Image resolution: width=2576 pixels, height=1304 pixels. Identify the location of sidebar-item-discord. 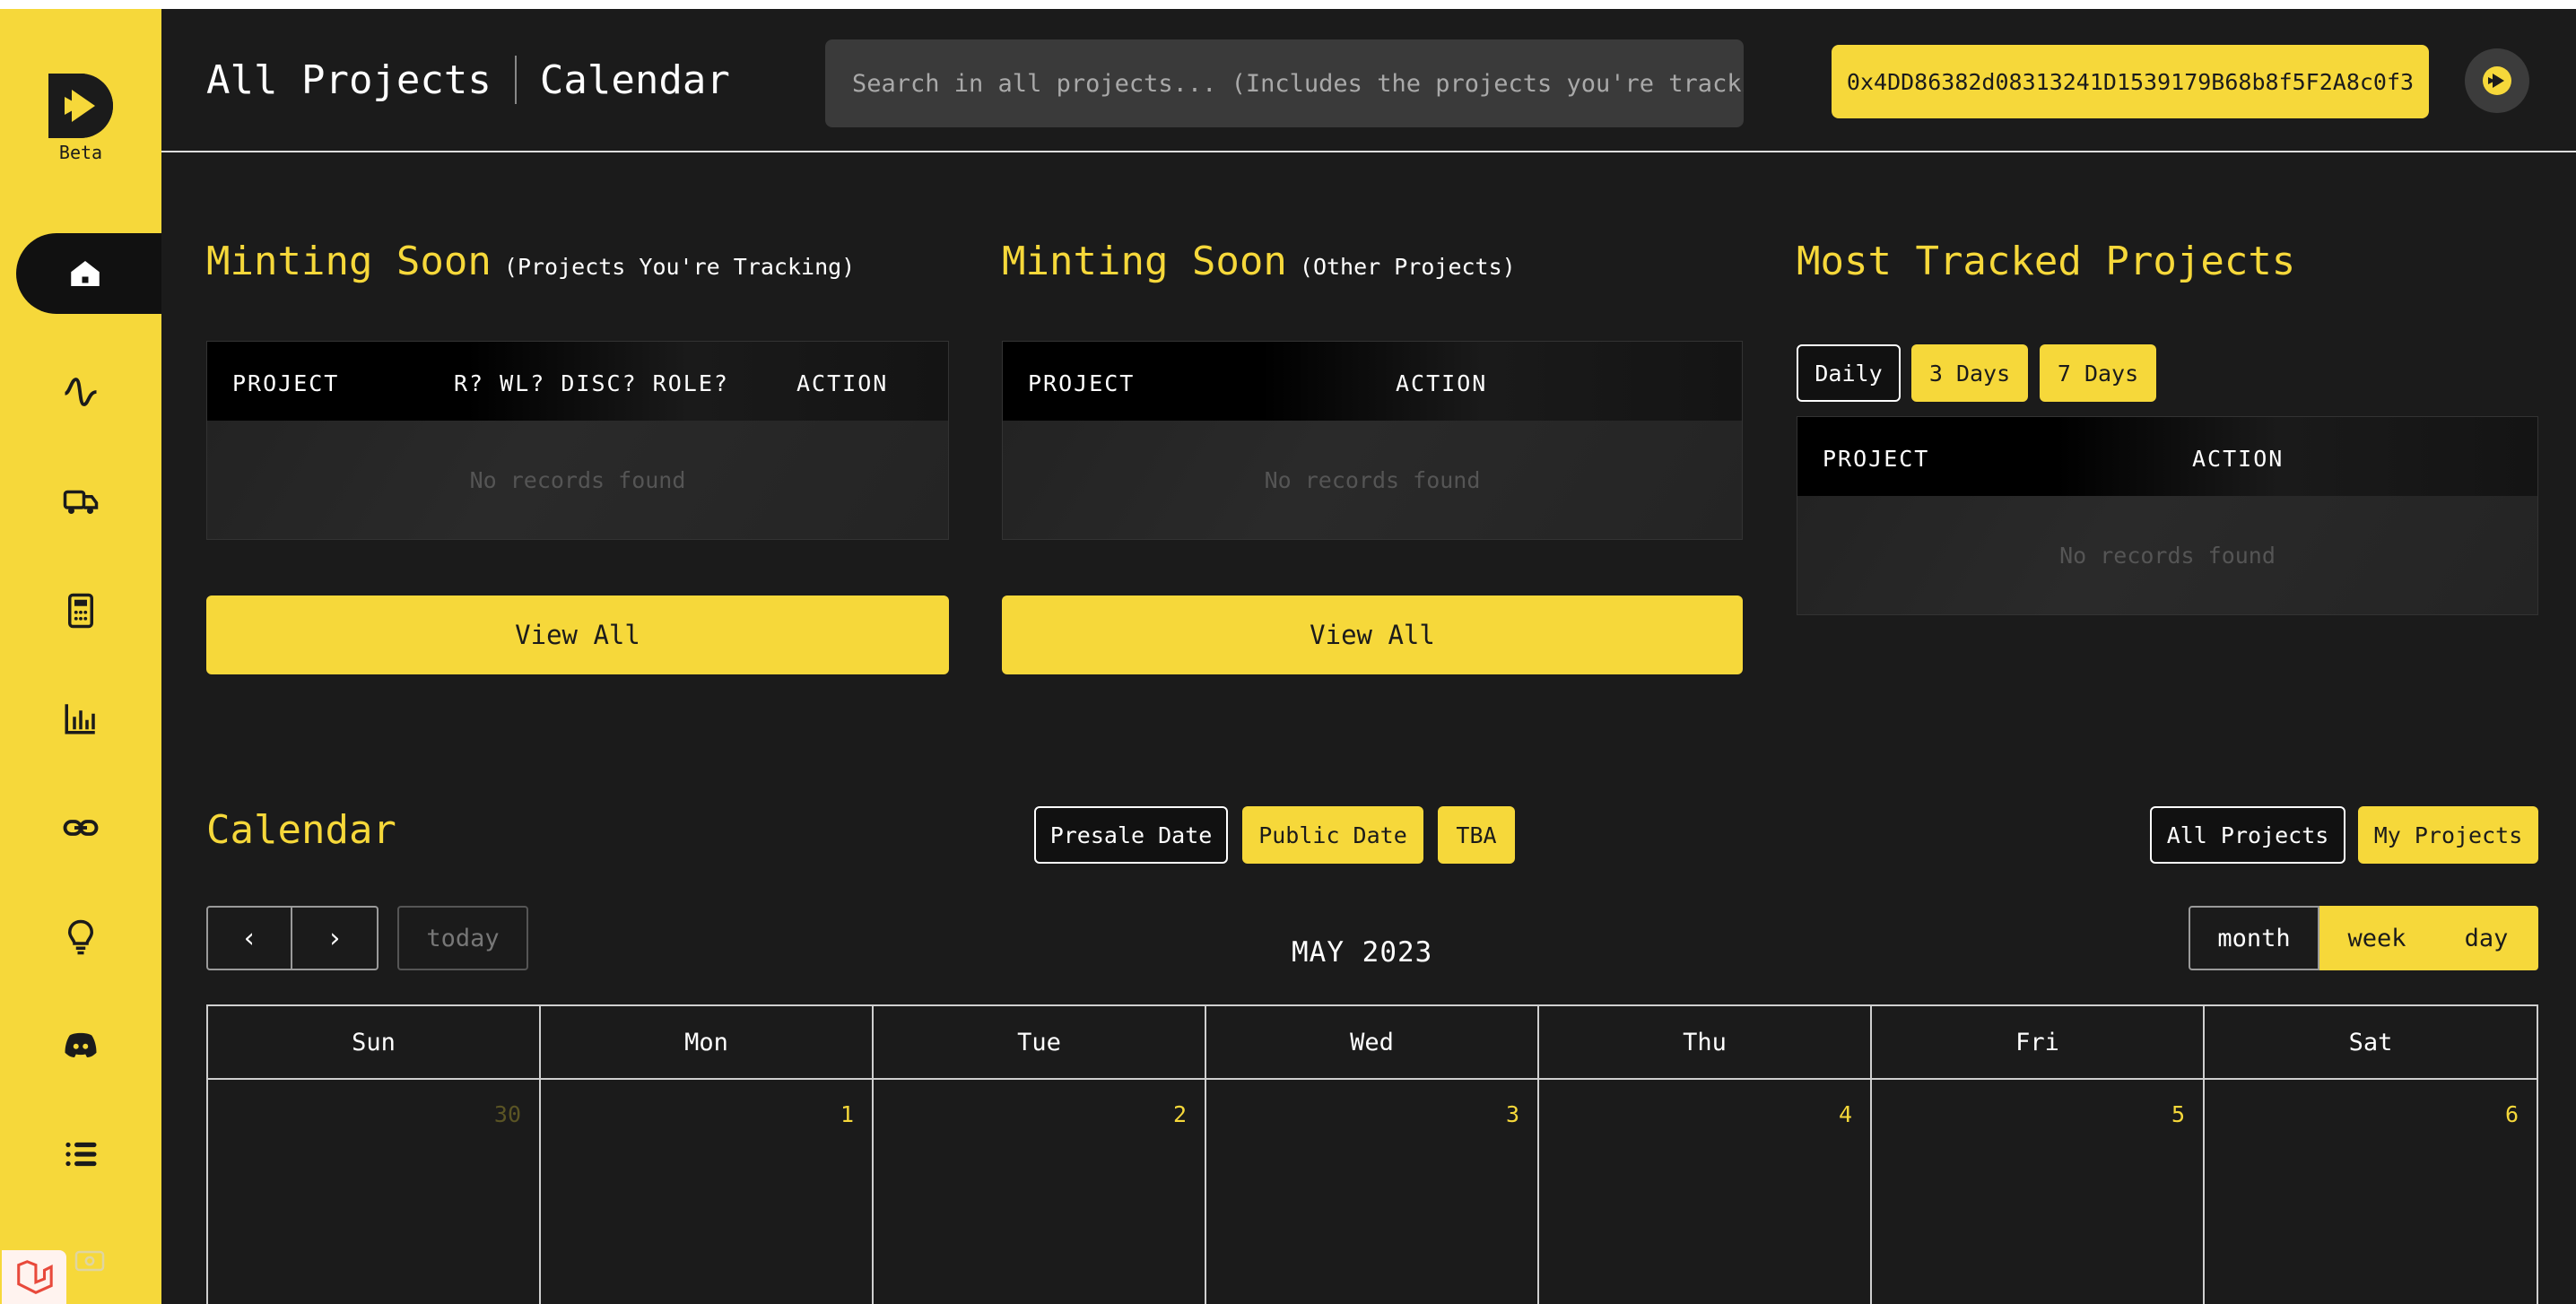
(80, 1044).